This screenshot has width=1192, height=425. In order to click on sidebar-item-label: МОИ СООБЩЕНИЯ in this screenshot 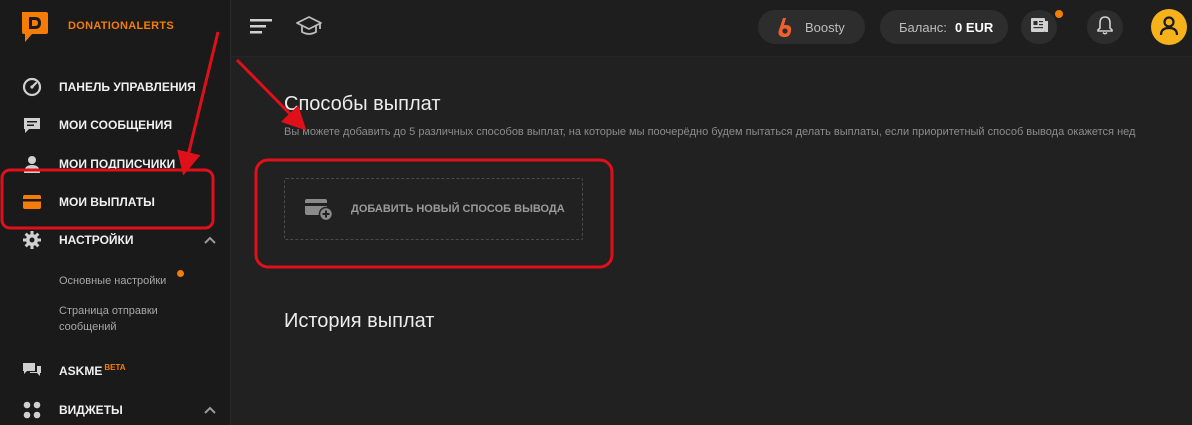, I will do `click(116, 125)`.